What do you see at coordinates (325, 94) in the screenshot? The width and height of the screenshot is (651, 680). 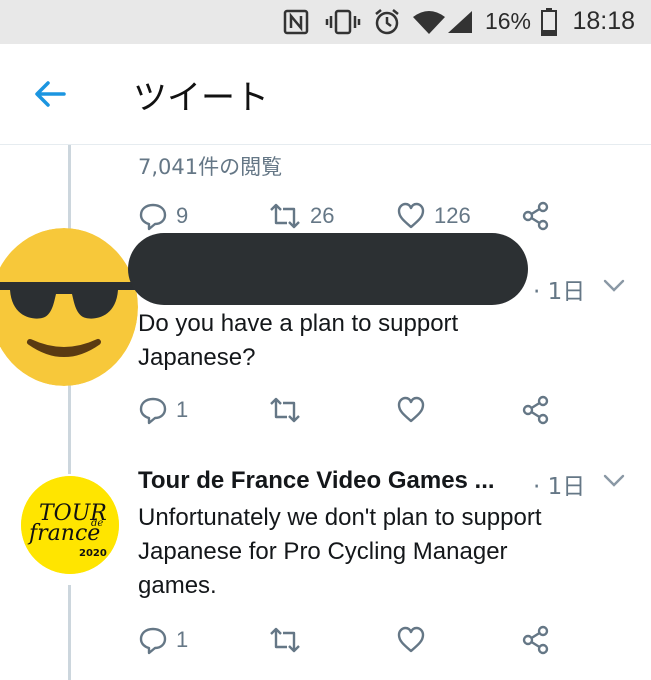 I see `top-bar: ツイート` at bounding box center [325, 94].